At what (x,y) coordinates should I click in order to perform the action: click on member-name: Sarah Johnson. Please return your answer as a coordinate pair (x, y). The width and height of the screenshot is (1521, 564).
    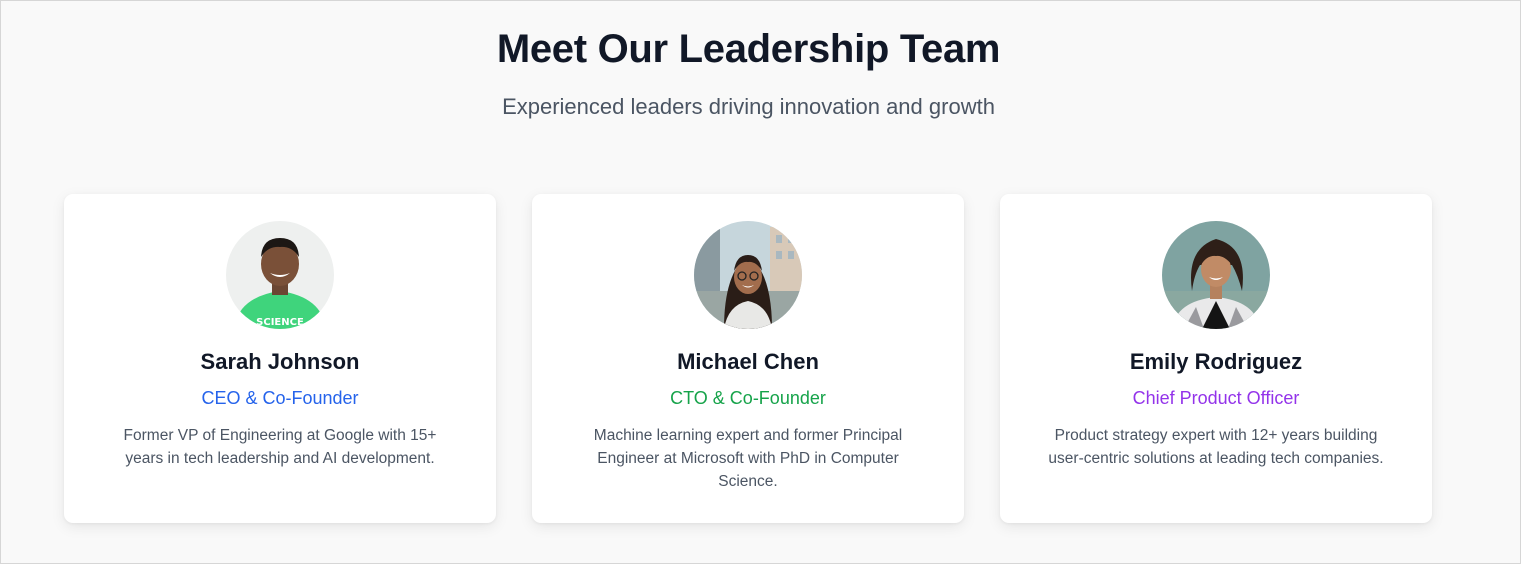
    Looking at the image, I should click on (280, 361).